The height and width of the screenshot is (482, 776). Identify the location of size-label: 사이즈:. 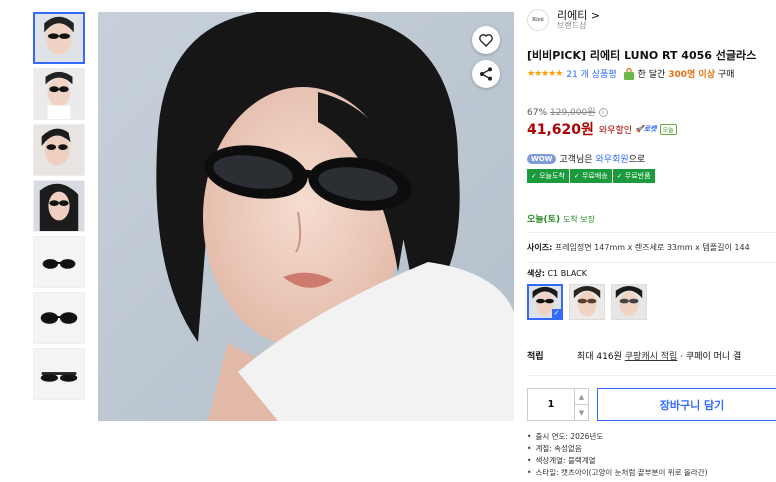
(540, 247).